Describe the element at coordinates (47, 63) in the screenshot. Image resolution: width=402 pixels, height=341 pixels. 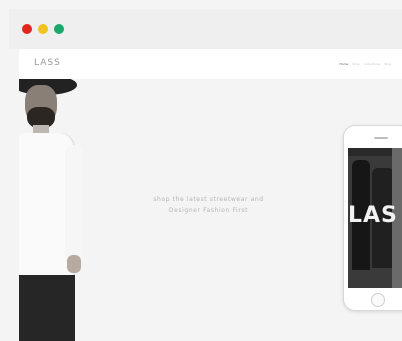
I see `site-logo: LASS` at that location.